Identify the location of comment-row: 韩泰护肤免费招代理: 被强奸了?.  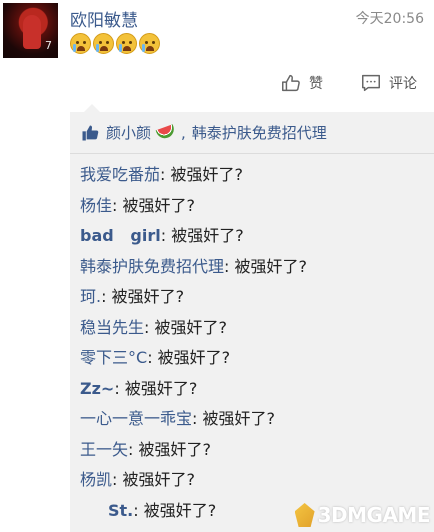
(257, 267).